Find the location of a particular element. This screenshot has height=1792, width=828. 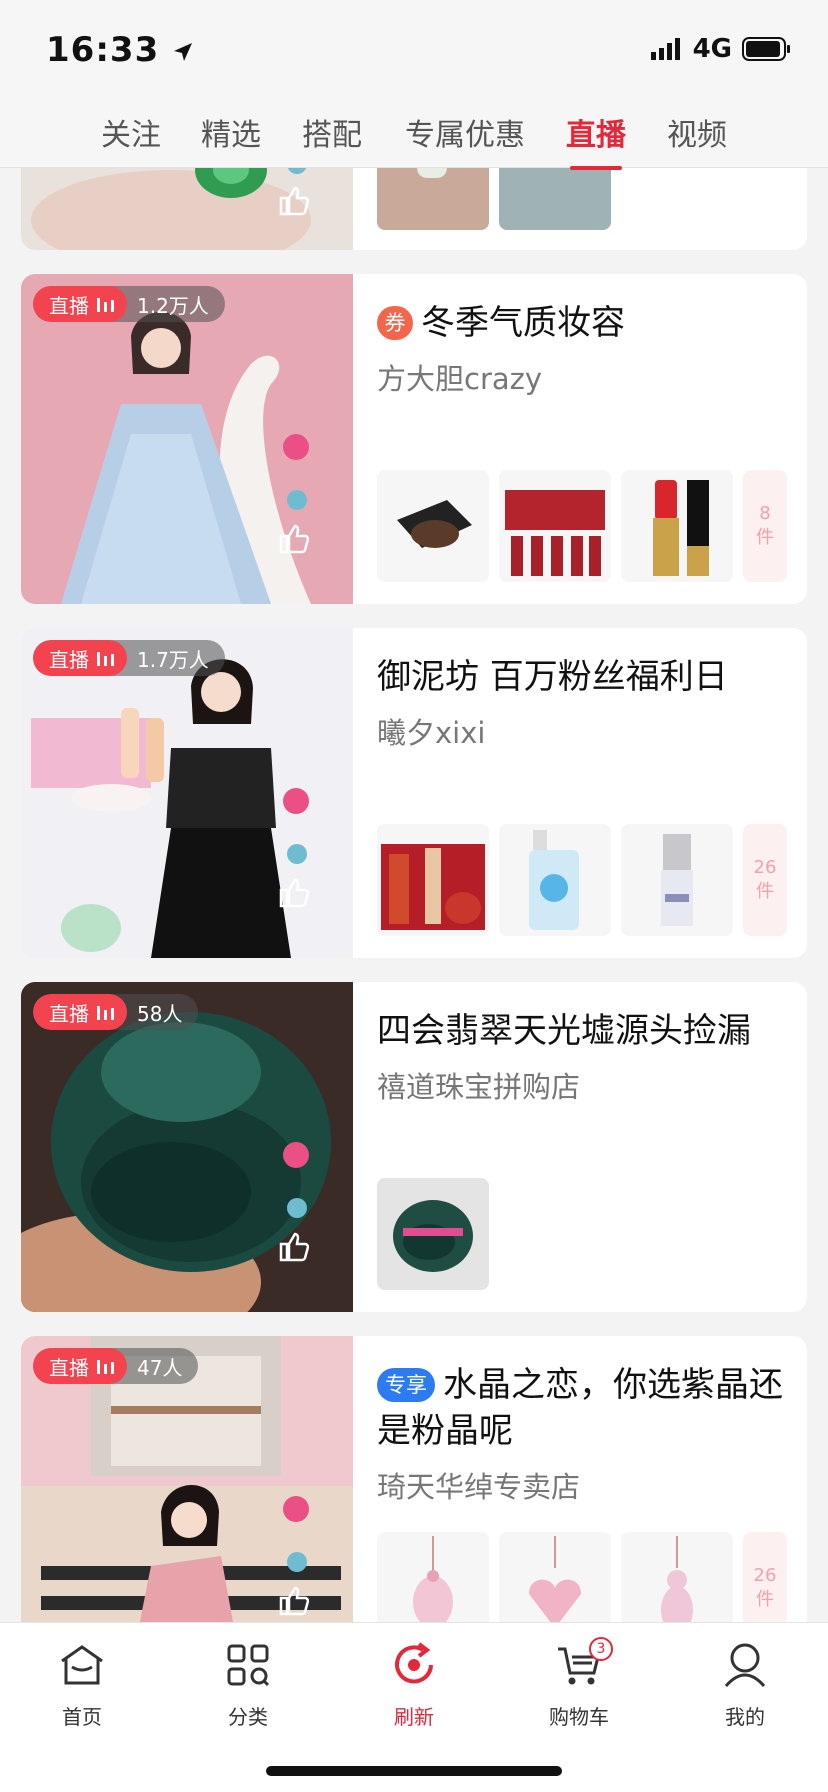

user-icon is located at coordinates (745, 1665).